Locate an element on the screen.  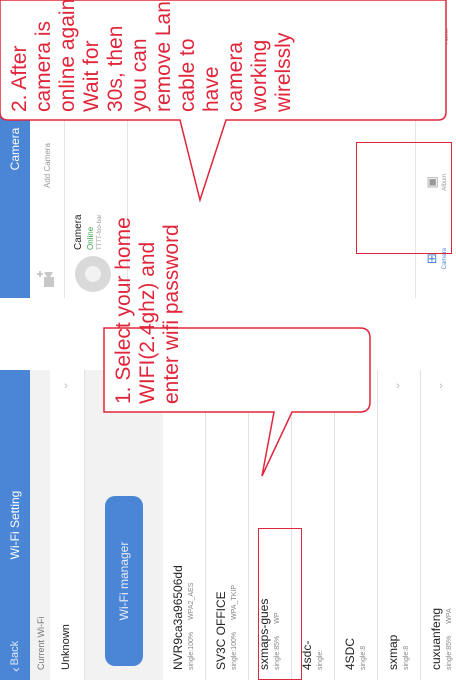
alarm-icon: ✲ is located at coordinates (431, 109).